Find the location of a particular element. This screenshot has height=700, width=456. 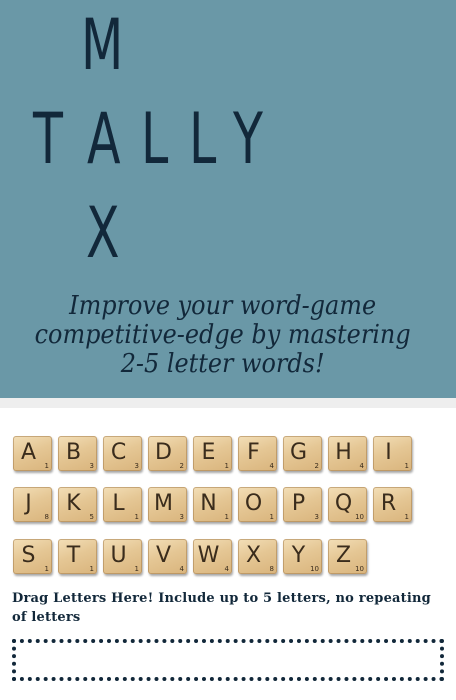

letter-tile-u: U1 is located at coordinates (122, 556).